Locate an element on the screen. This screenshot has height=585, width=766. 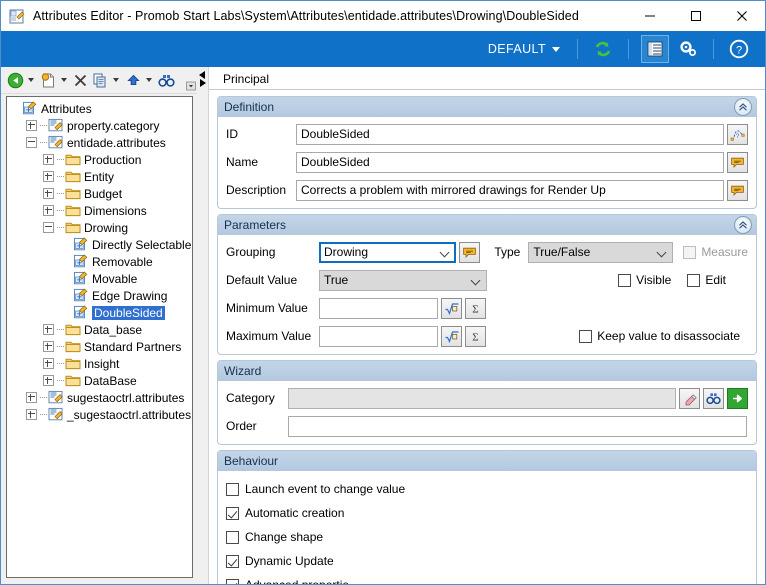
refresh-icon is located at coordinates (603, 49).